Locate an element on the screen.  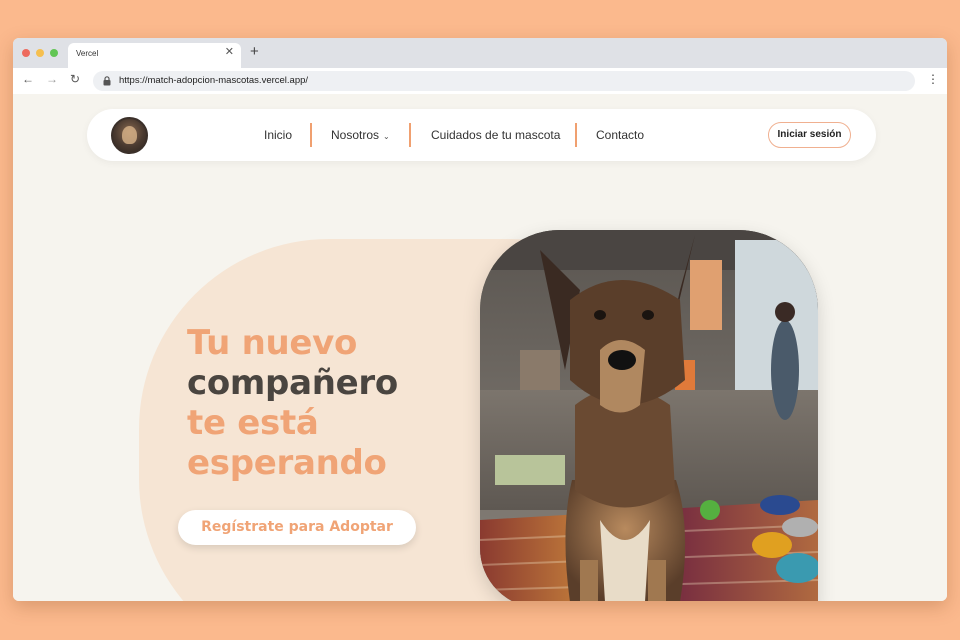
logo-pets-graphic is located at coordinates (129, 135).